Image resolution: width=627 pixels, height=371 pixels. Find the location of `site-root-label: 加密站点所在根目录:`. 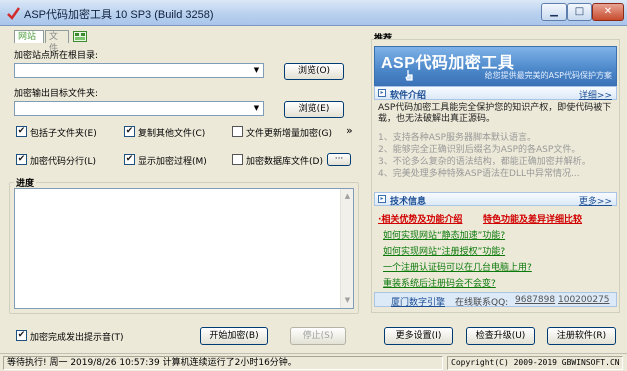

site-root-label: 加密站点所在根目录: is located at coordinates (56, 56).